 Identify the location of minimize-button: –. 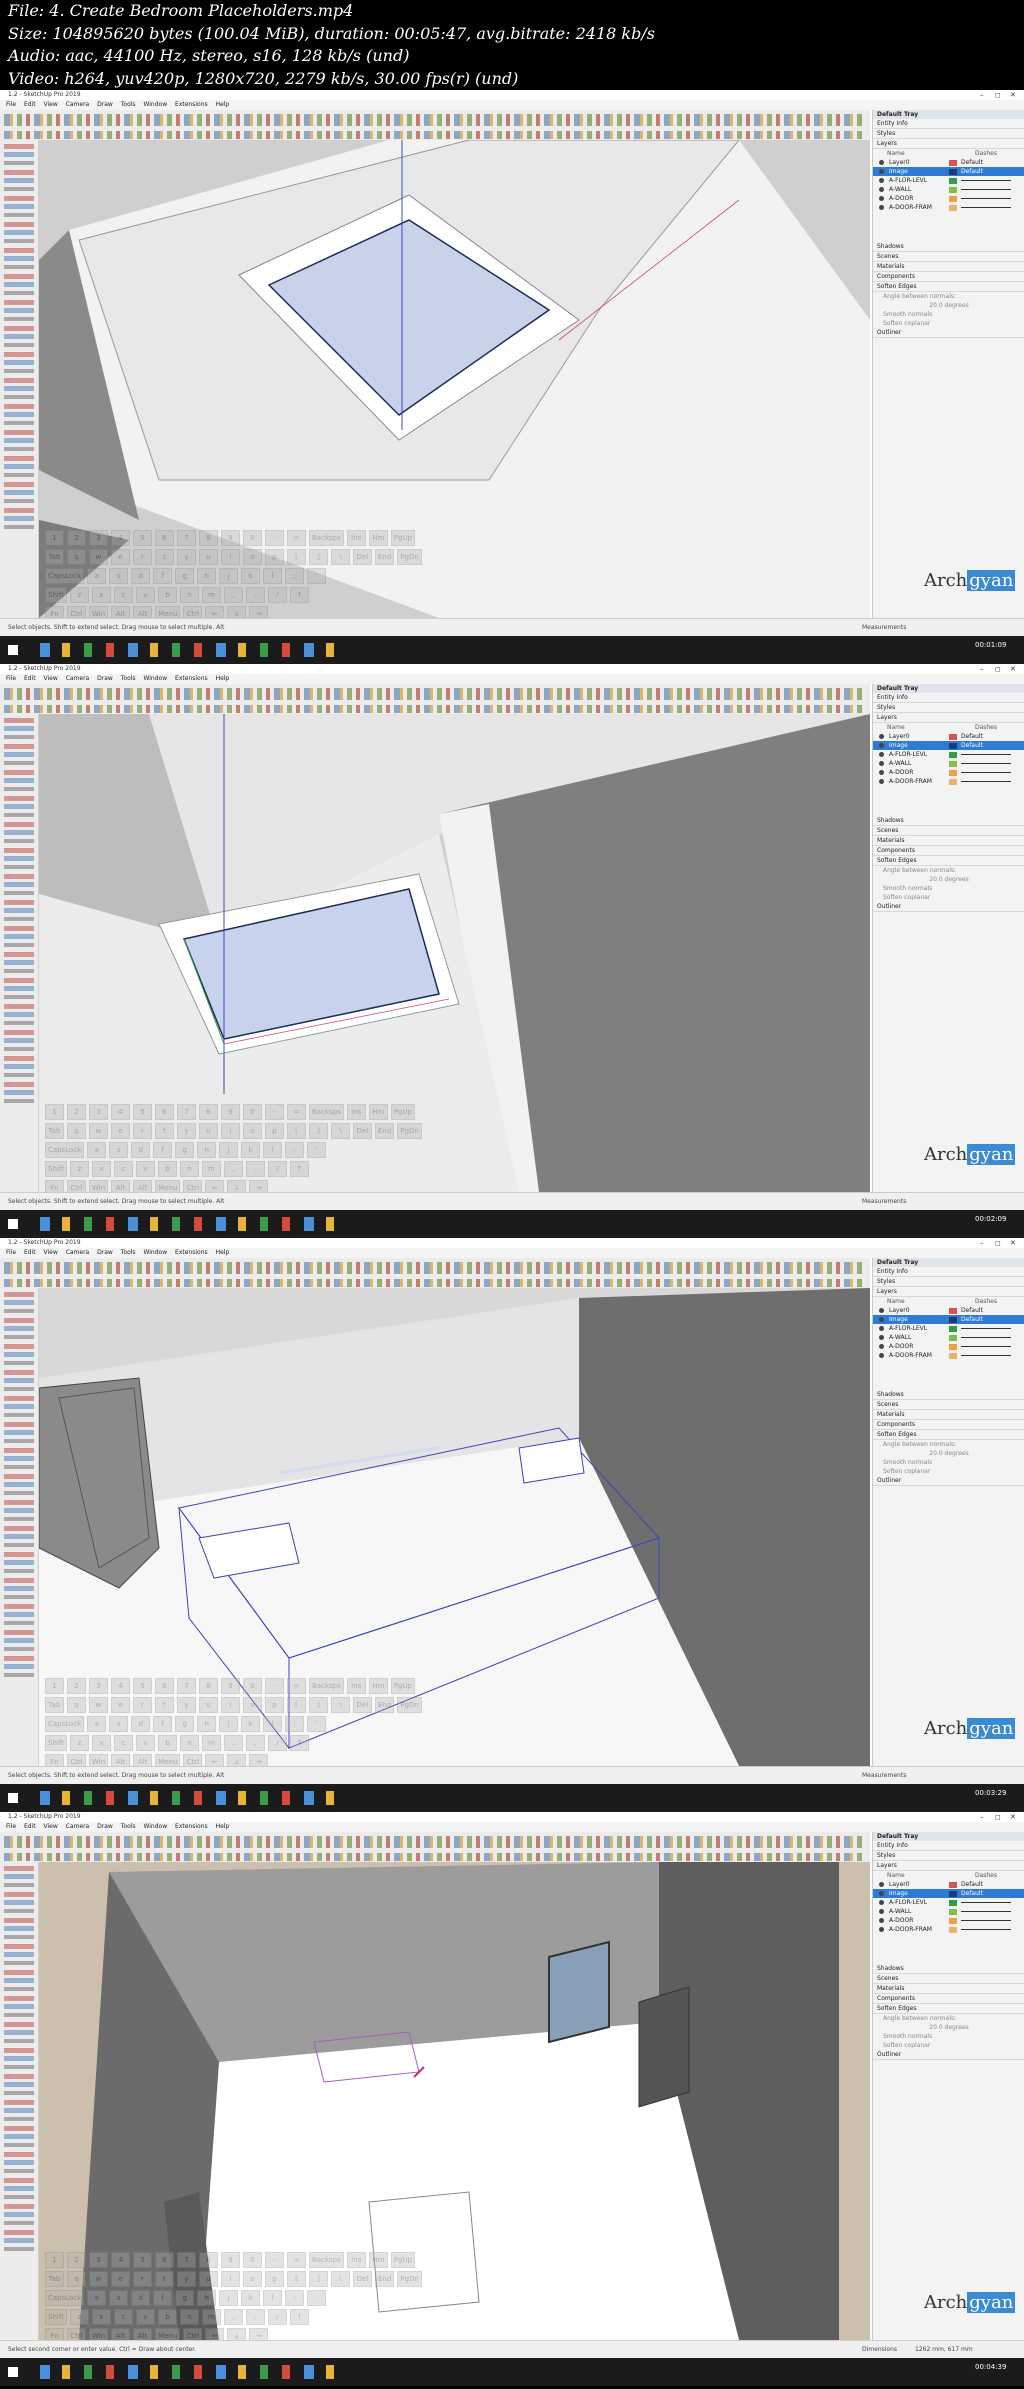
(982, 1243).